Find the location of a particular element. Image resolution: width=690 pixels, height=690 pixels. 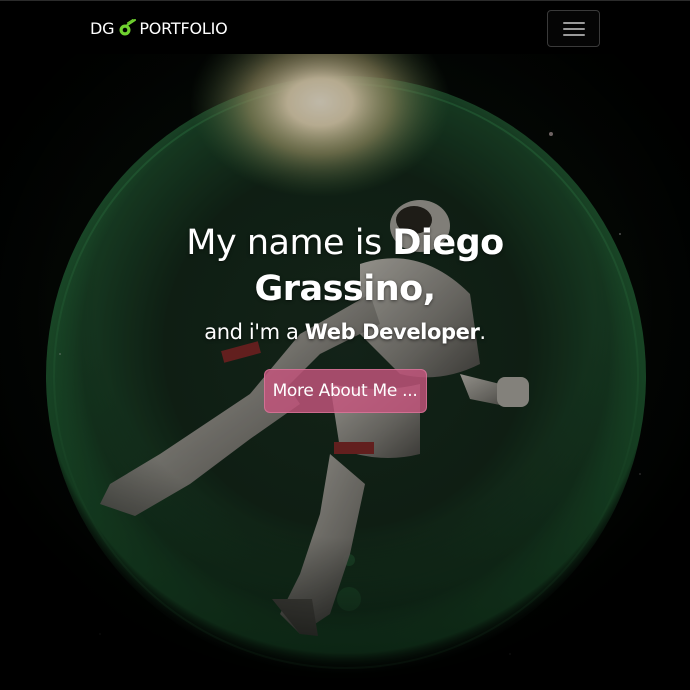

navbar: DG PORTFOLIO is located at coordinates (345, 27).